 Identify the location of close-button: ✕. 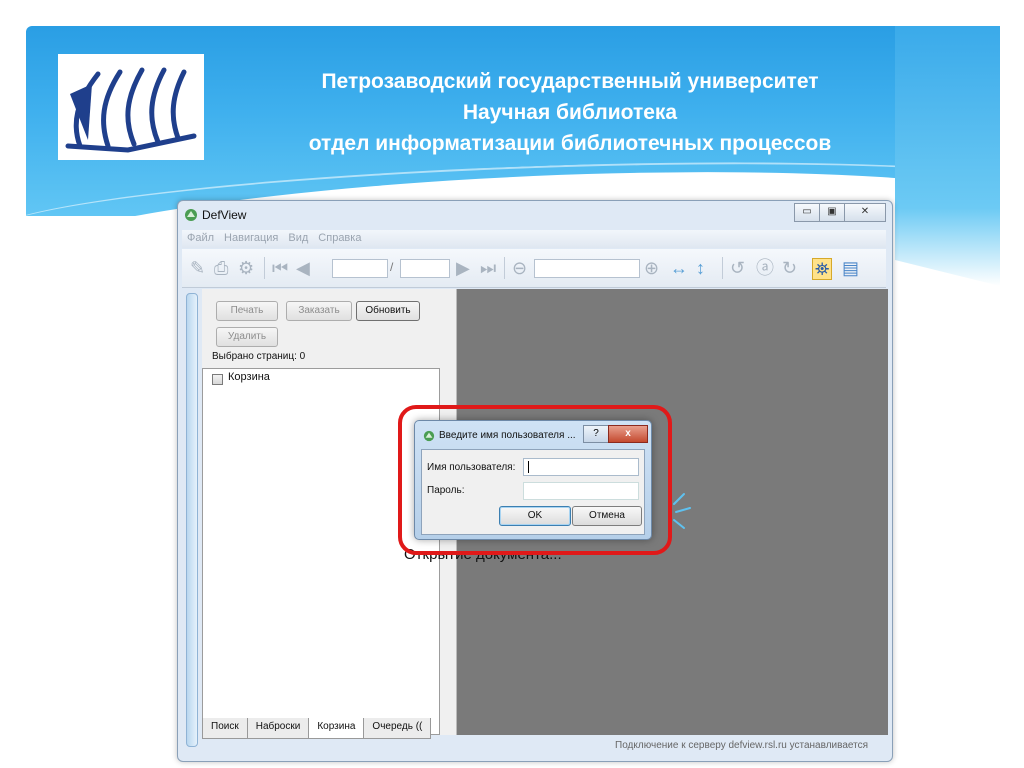
(865, 212).